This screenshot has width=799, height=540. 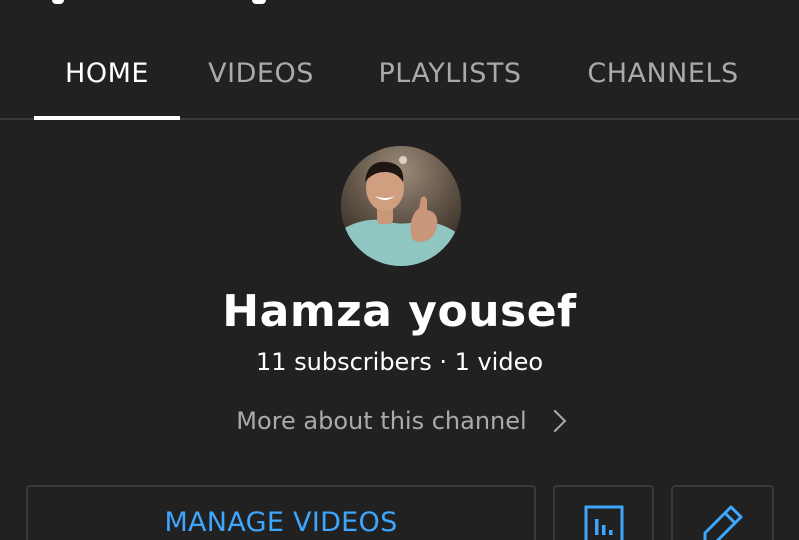 What do you see at coordinates (663, 73) in the screenshot?
I see `tab-channels: CHANNELS` at bounding box center [663, 73].